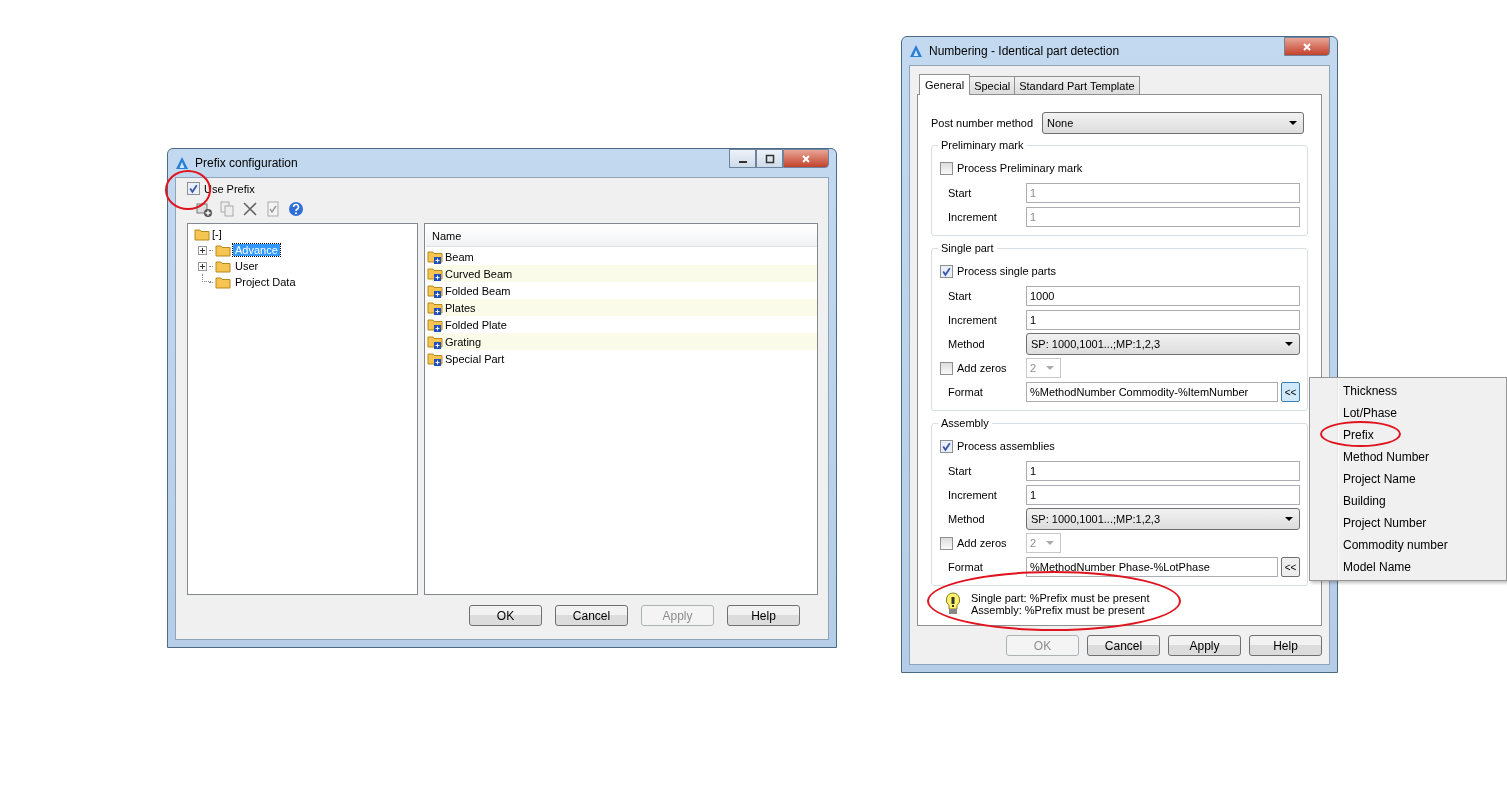  What do you see at coordinates (967, 248) in the screenshot?
I see `group-title: Single part` at bounding box center [967, 248].